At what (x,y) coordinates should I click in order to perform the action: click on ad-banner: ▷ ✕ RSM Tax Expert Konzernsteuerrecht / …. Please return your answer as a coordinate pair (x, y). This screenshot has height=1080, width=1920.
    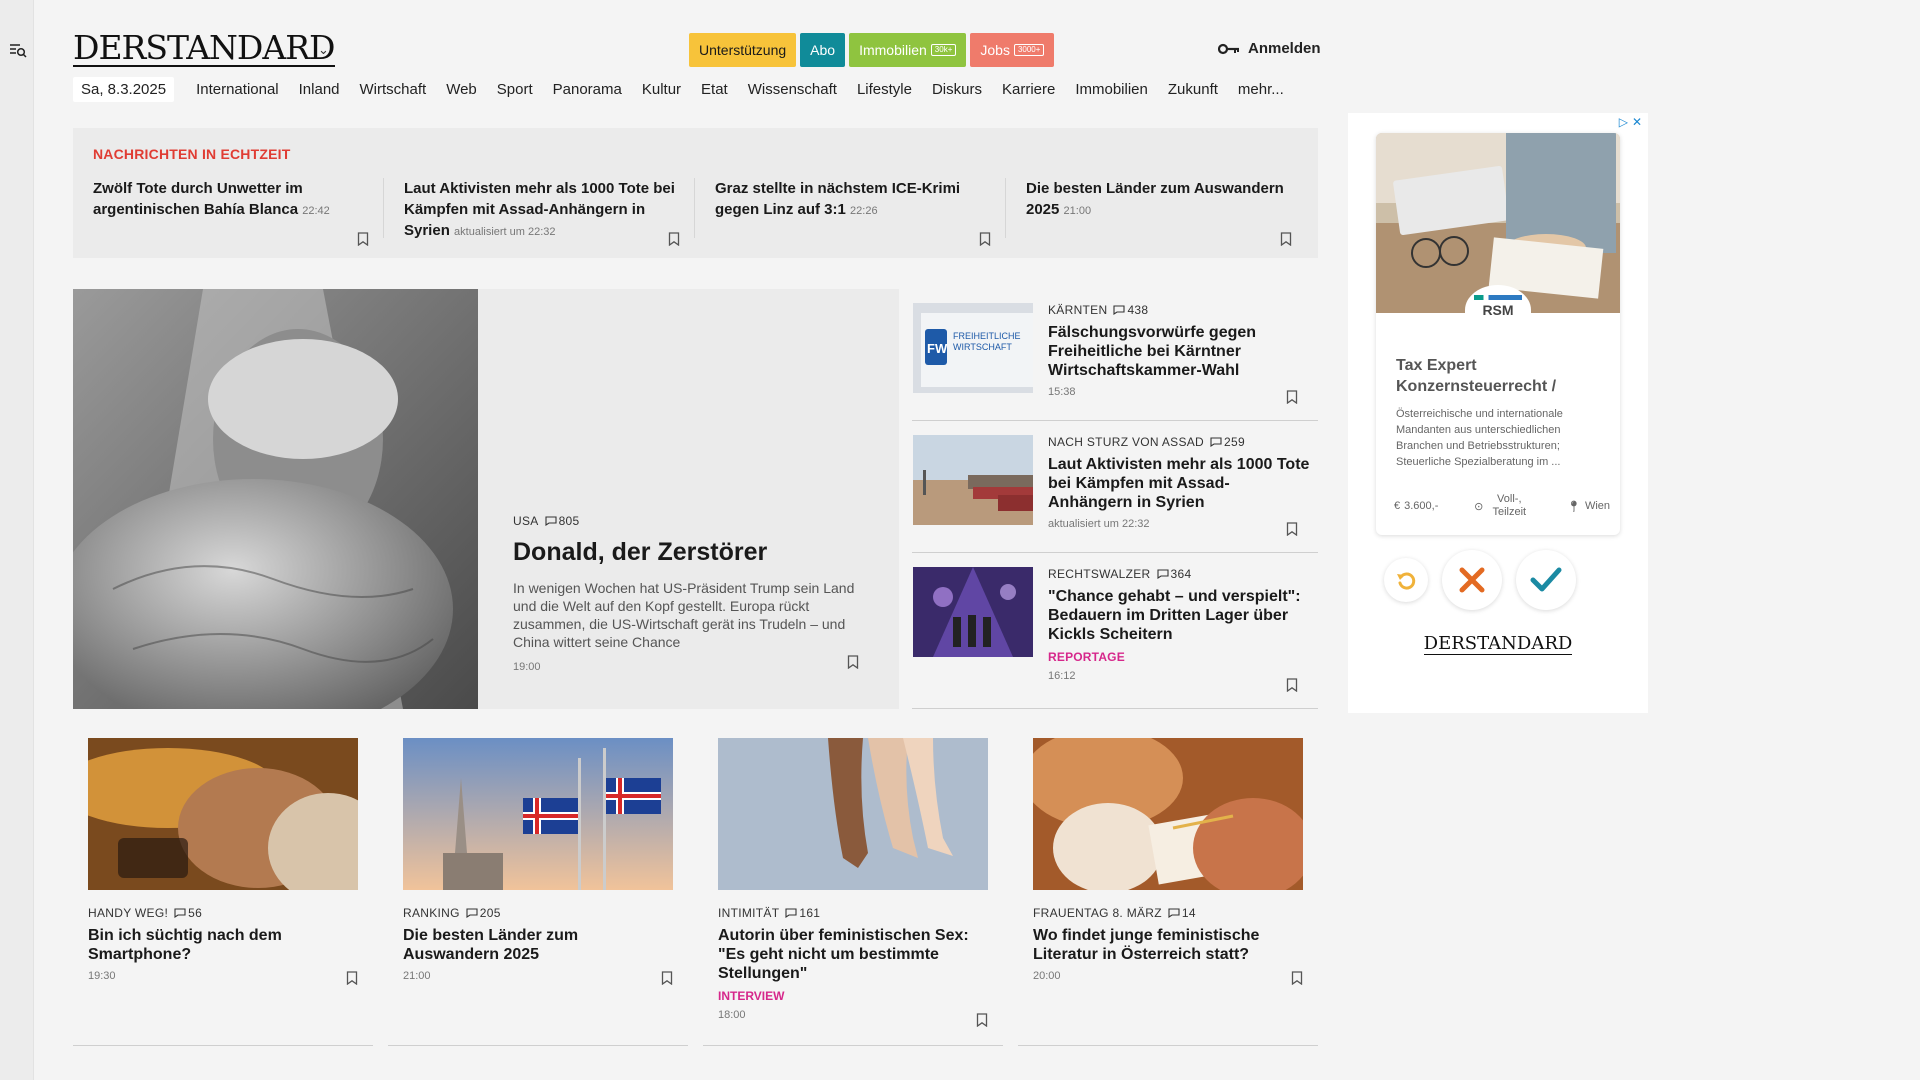
    Looking at the image, I should click on (1498, 413).